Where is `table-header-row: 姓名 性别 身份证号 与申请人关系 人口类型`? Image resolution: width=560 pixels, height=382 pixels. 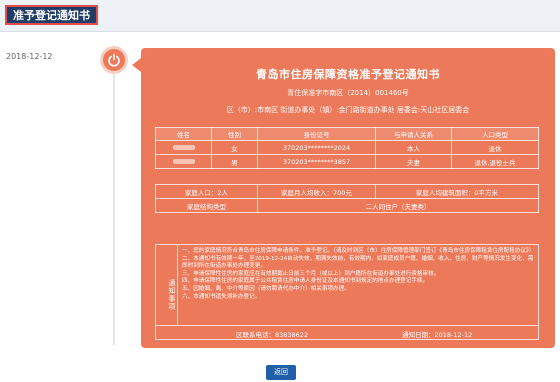
table-header-row: 姓名 性别 身份证号 与申请人关系 人口类型 is located at coordinates (347, 134).